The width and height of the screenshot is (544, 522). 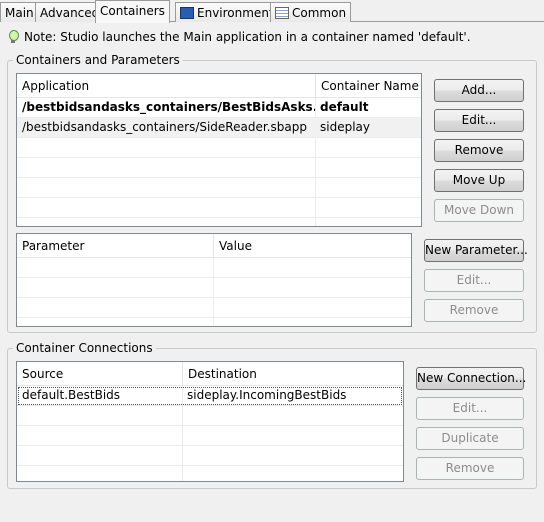 I want to click on common-icon, so click(x=282, y=13).